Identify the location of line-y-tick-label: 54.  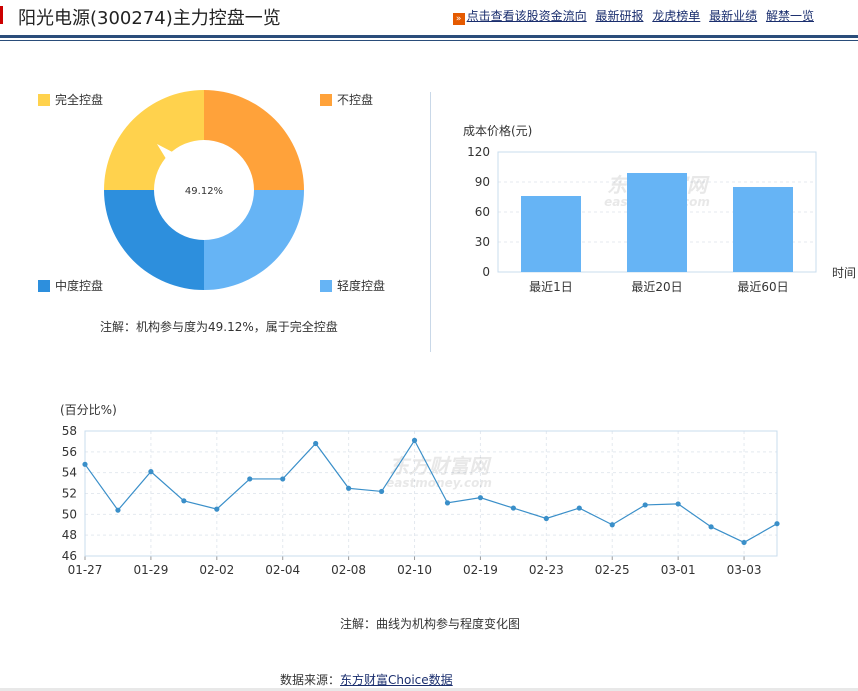
(69, 473).